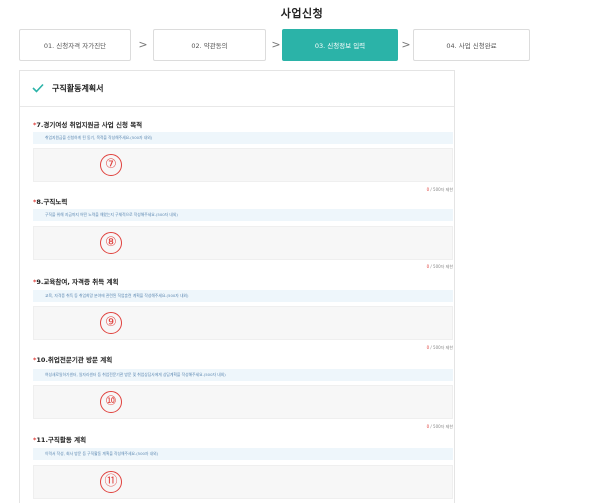 This screenshot has width=604, height=503. Describe the element at coordinates (76, 282) in the screenshot. I see `section-title-9: *9.교육참여, 자격증 취득 계획` at that location.